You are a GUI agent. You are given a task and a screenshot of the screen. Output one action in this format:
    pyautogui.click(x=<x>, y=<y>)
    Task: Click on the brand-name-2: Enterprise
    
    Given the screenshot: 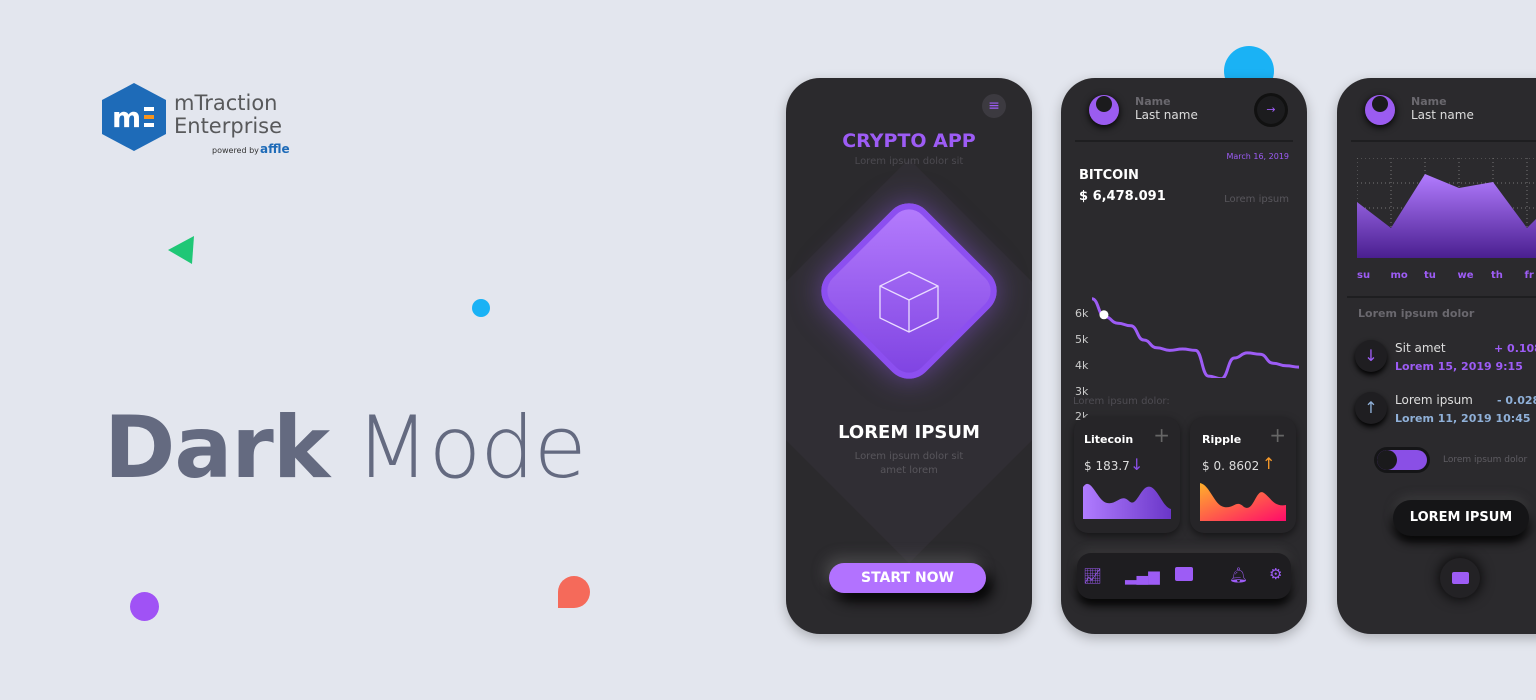 What is the action you would take?
    pyautogui.click(x=228, y=126)
    